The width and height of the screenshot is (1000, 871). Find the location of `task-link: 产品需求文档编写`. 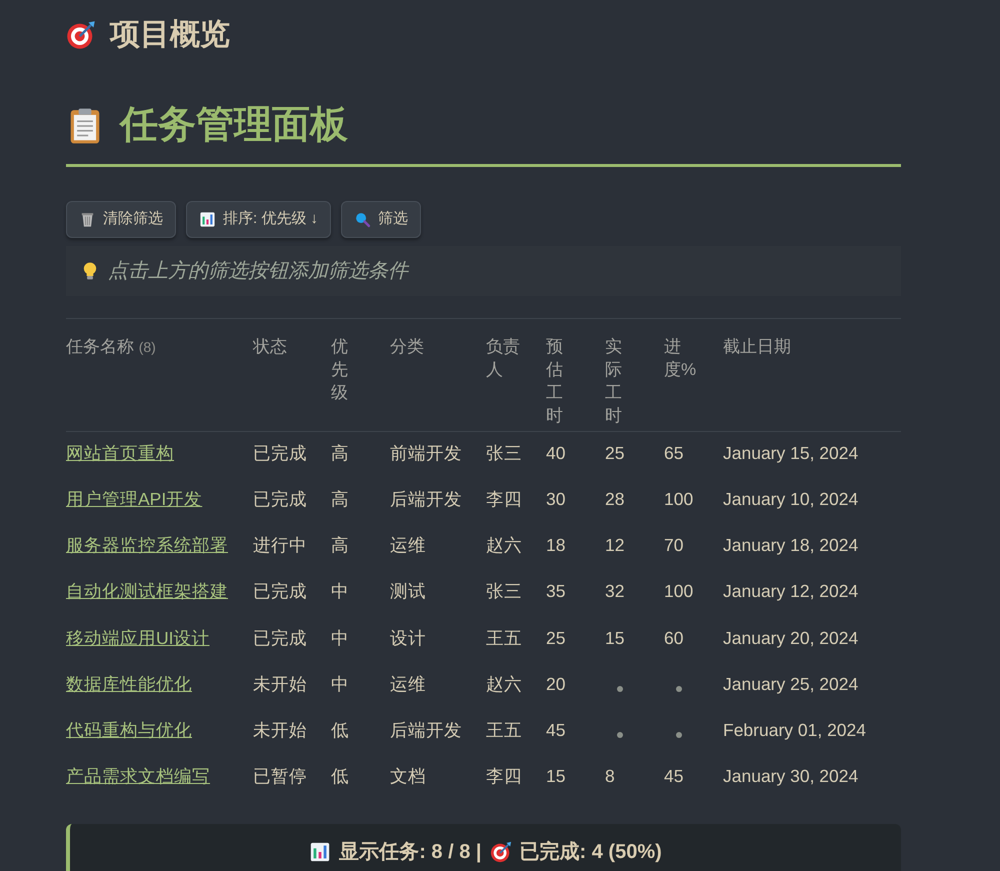

task-link: 产品需求文档编写 is located at coordinates (138, 776).